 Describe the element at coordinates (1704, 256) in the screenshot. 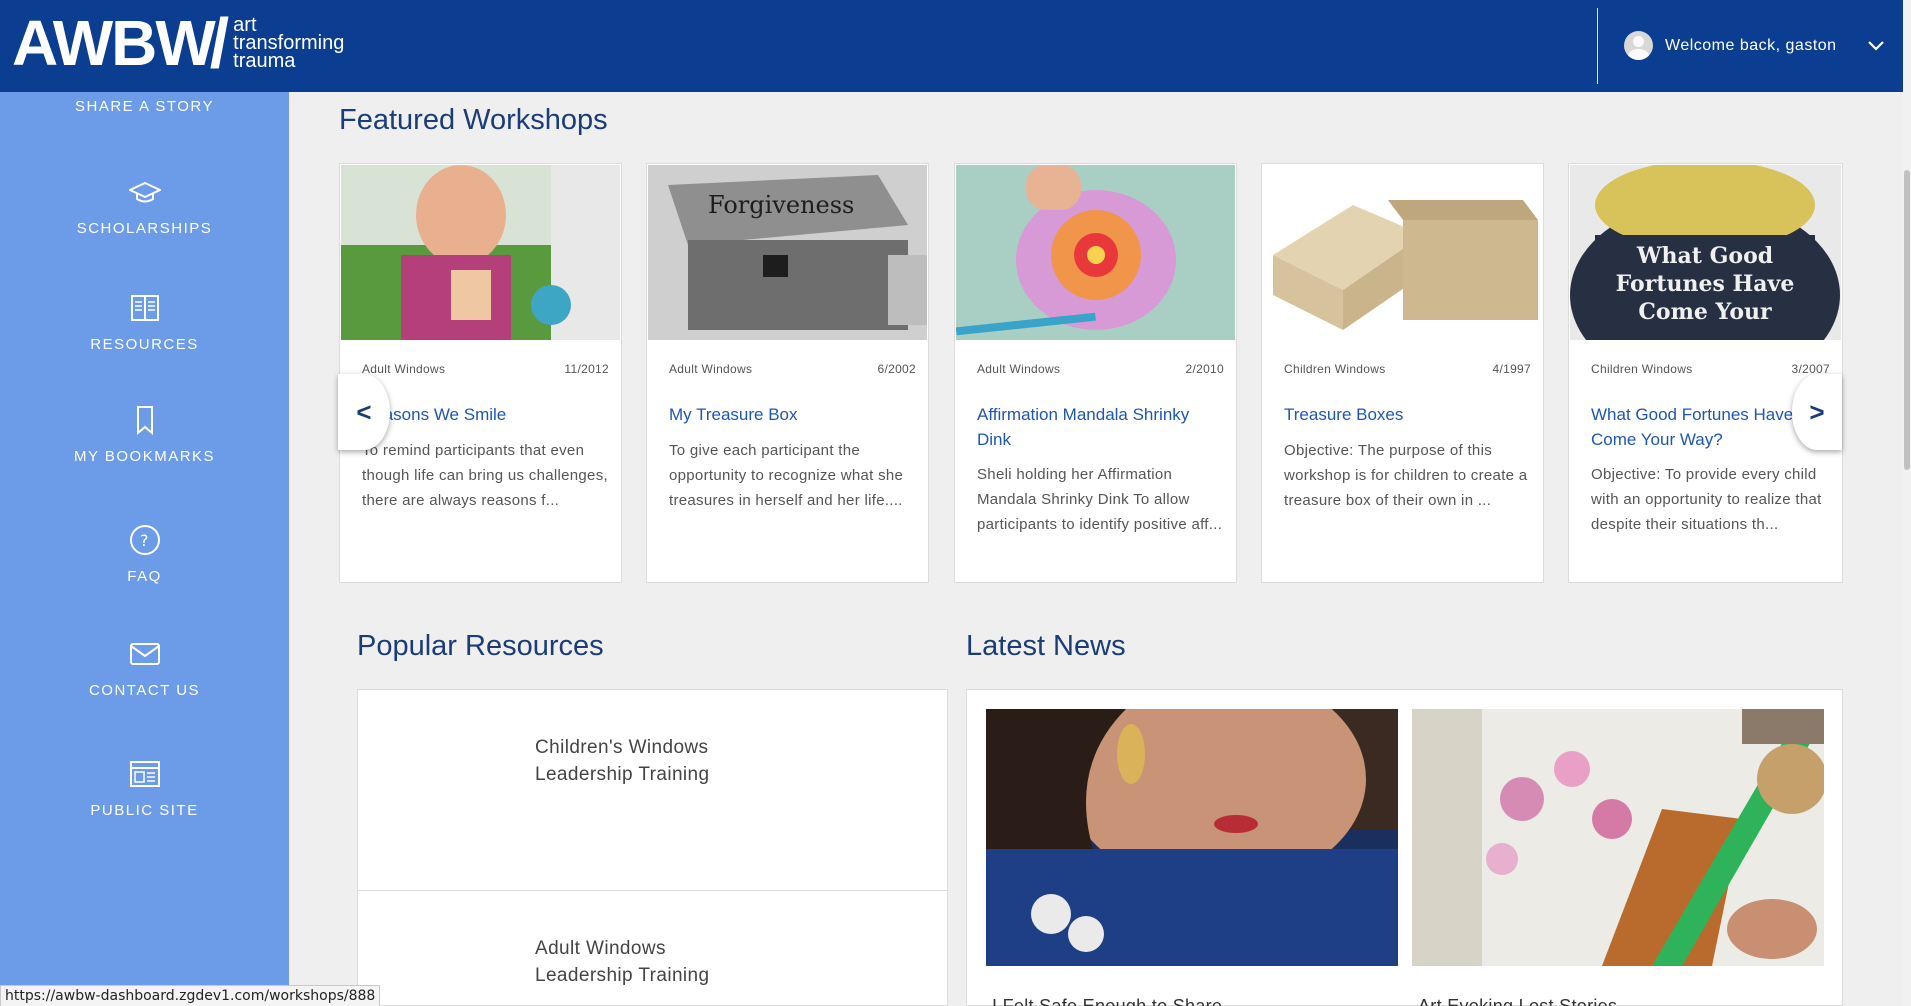

I see `svg-text: What Good` at that location.